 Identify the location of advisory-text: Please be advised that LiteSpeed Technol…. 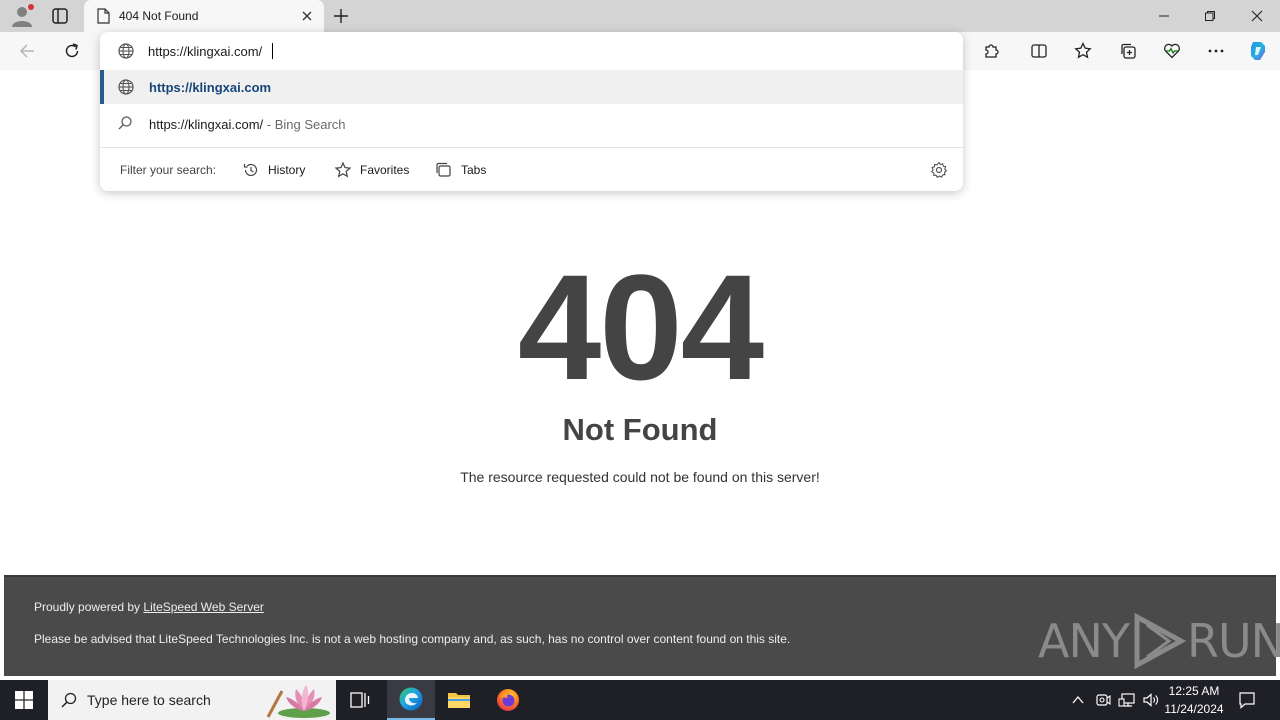
(412, 639).